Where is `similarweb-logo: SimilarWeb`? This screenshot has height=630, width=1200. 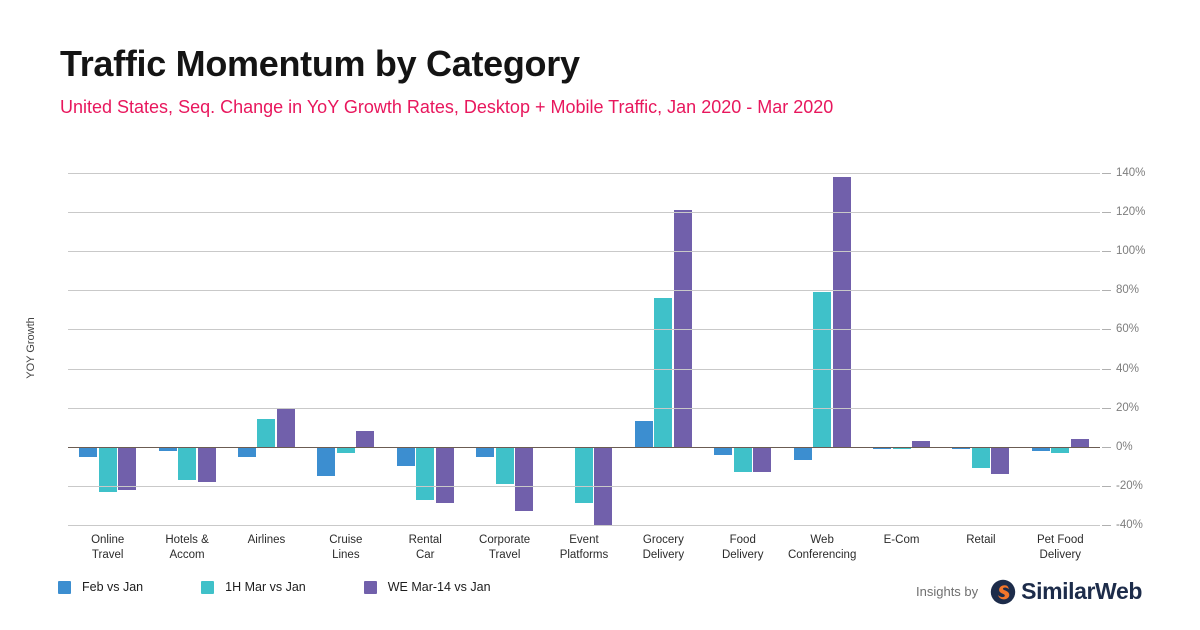 similarweb-logo: SimilarWeb is located at coordinates (1066, 591).